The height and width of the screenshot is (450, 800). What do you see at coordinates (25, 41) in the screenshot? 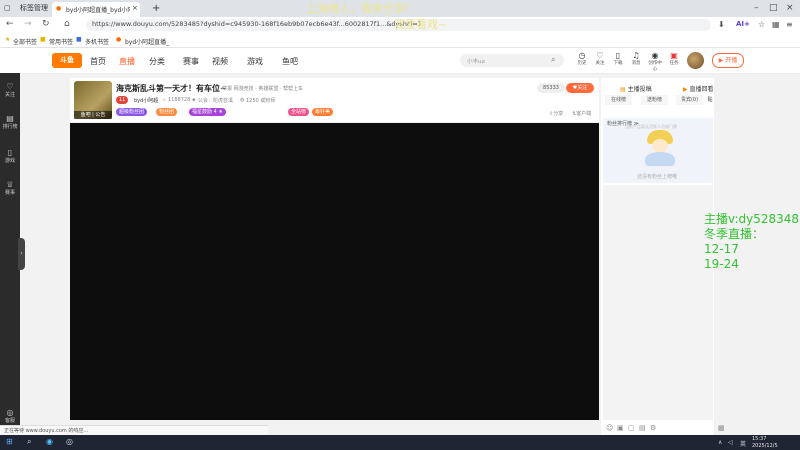
I see `bookmark-all: 全部书签` at bounding box center [25, 41].